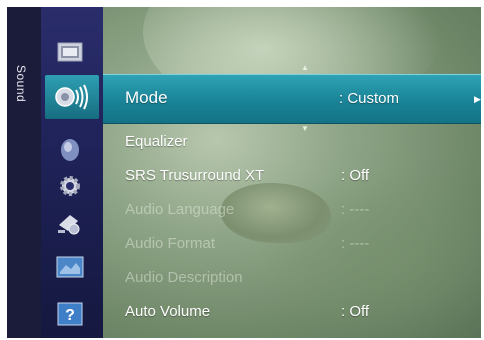 Image resolution: width=484 pixels, height=340 pixels. I want to click on menu-item-label: Audio Description, so click(184, 277).